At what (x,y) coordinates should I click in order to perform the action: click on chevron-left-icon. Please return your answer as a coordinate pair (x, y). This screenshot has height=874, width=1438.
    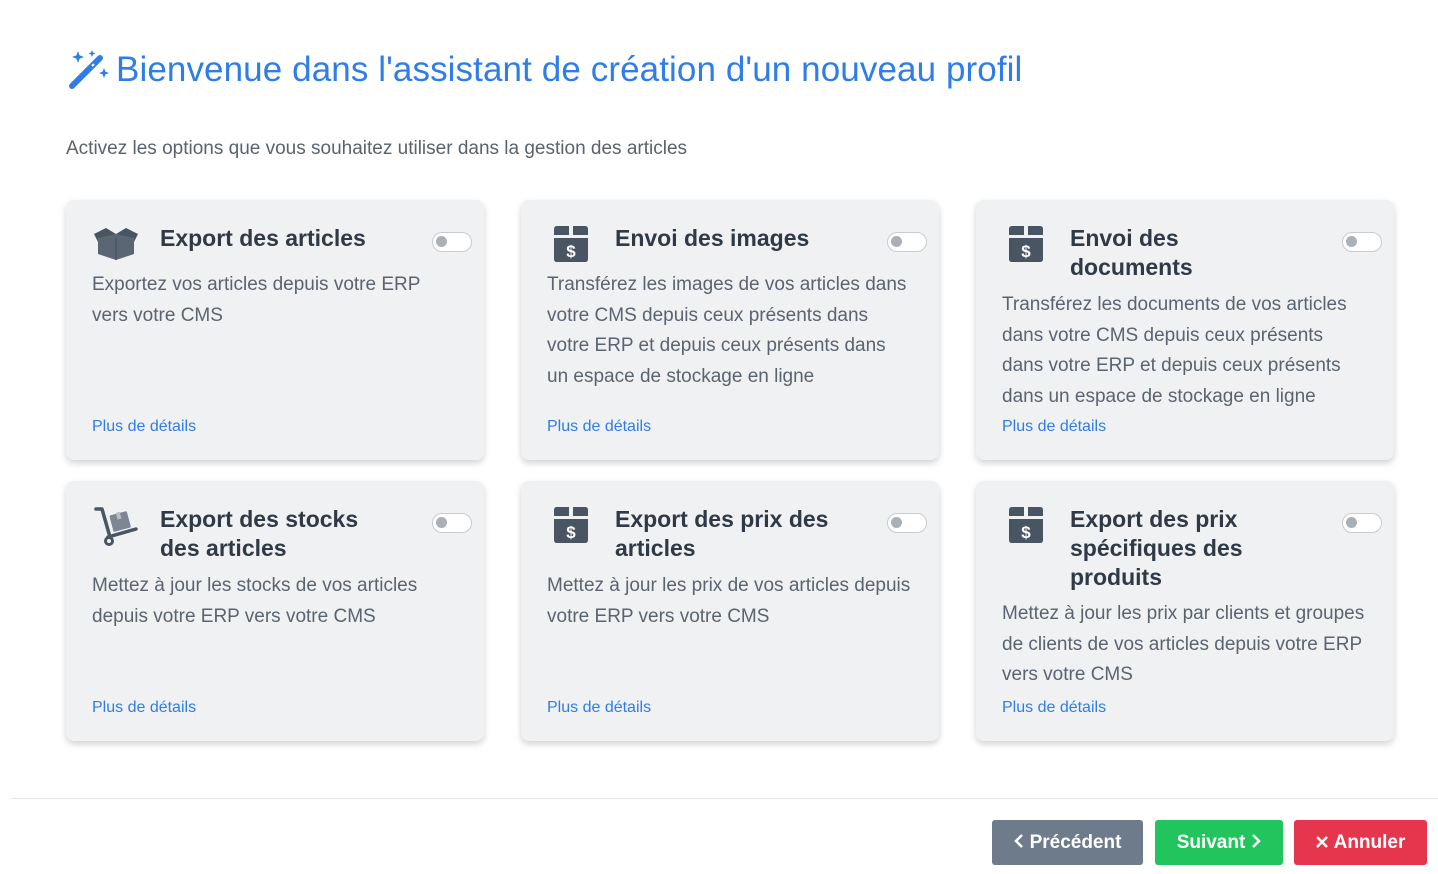
    Looking at the image, I should click on (1018, 843).